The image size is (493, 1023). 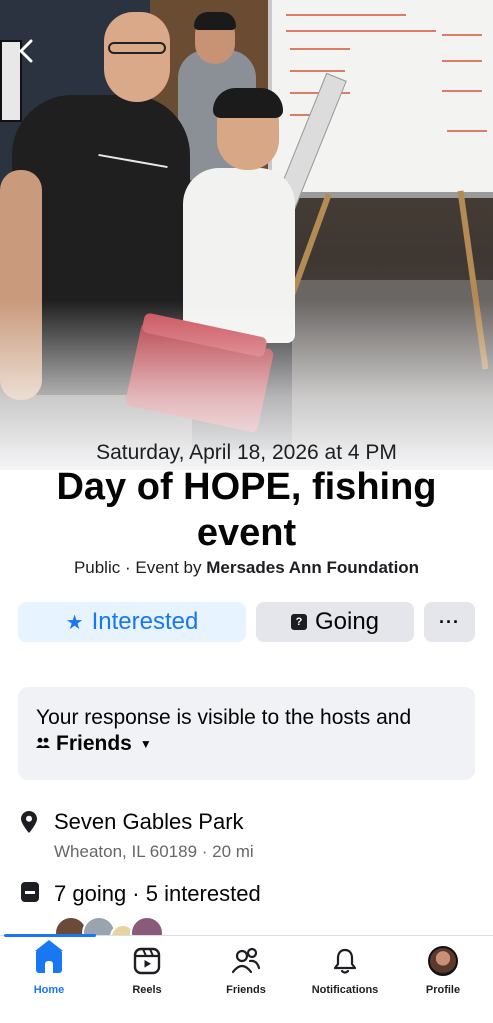 What do you see at coordinates (246, 961) in the screenshot?
I see `friends-icon` at bounding box center [246, 961].